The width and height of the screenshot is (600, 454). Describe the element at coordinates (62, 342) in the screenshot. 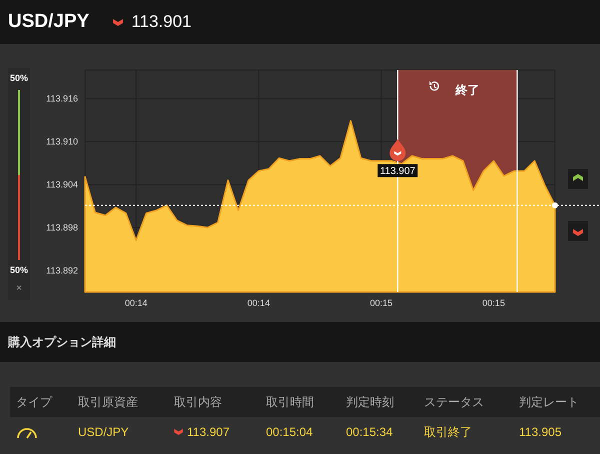

I see `section-title: 購入オプション詳細` at that location.